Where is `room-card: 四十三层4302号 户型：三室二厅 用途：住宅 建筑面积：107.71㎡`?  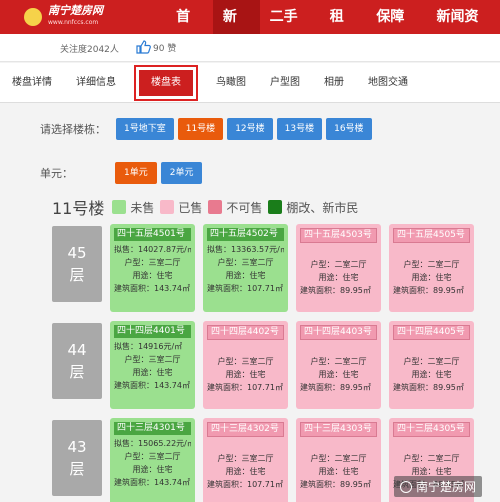 room-card: 四十三层4302号 户型：三室二厅 用途：住宅 建筑面积：107.71㎡ is located at coordinates (245, 460).